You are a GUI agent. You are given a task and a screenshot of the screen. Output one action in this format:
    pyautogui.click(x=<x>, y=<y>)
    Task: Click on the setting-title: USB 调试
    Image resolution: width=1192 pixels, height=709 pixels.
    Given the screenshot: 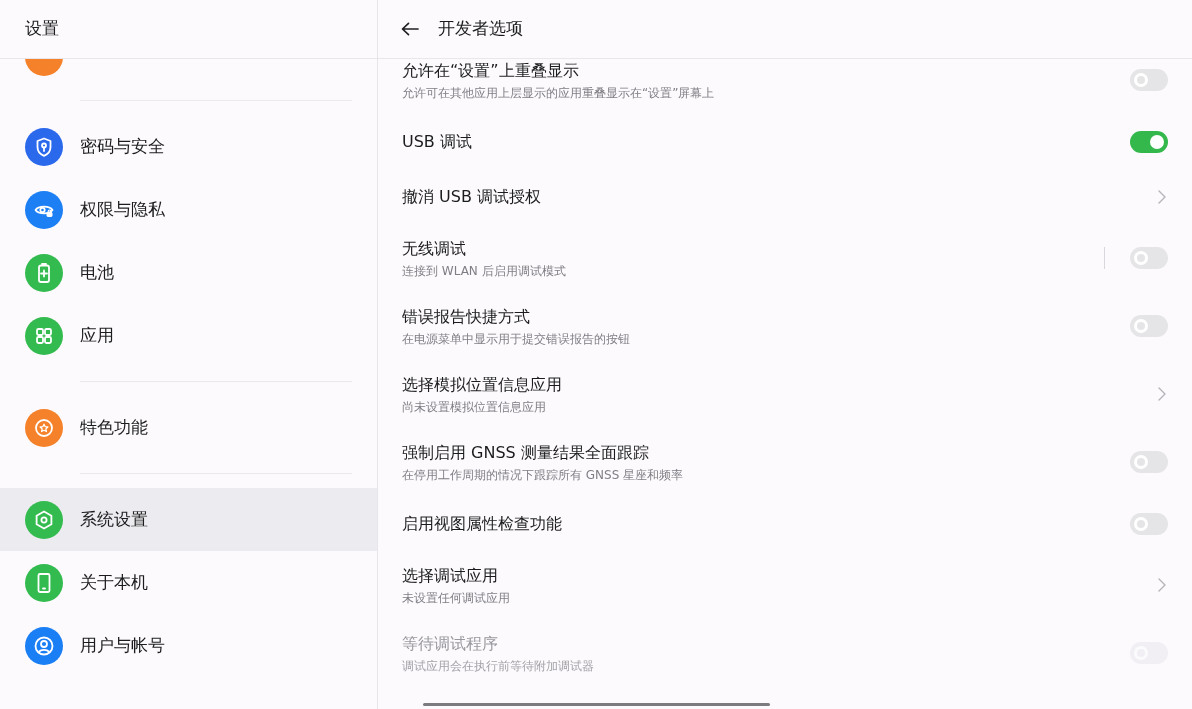 What is the action you would take?
    pyautogui.click(x=437, y=141)
    